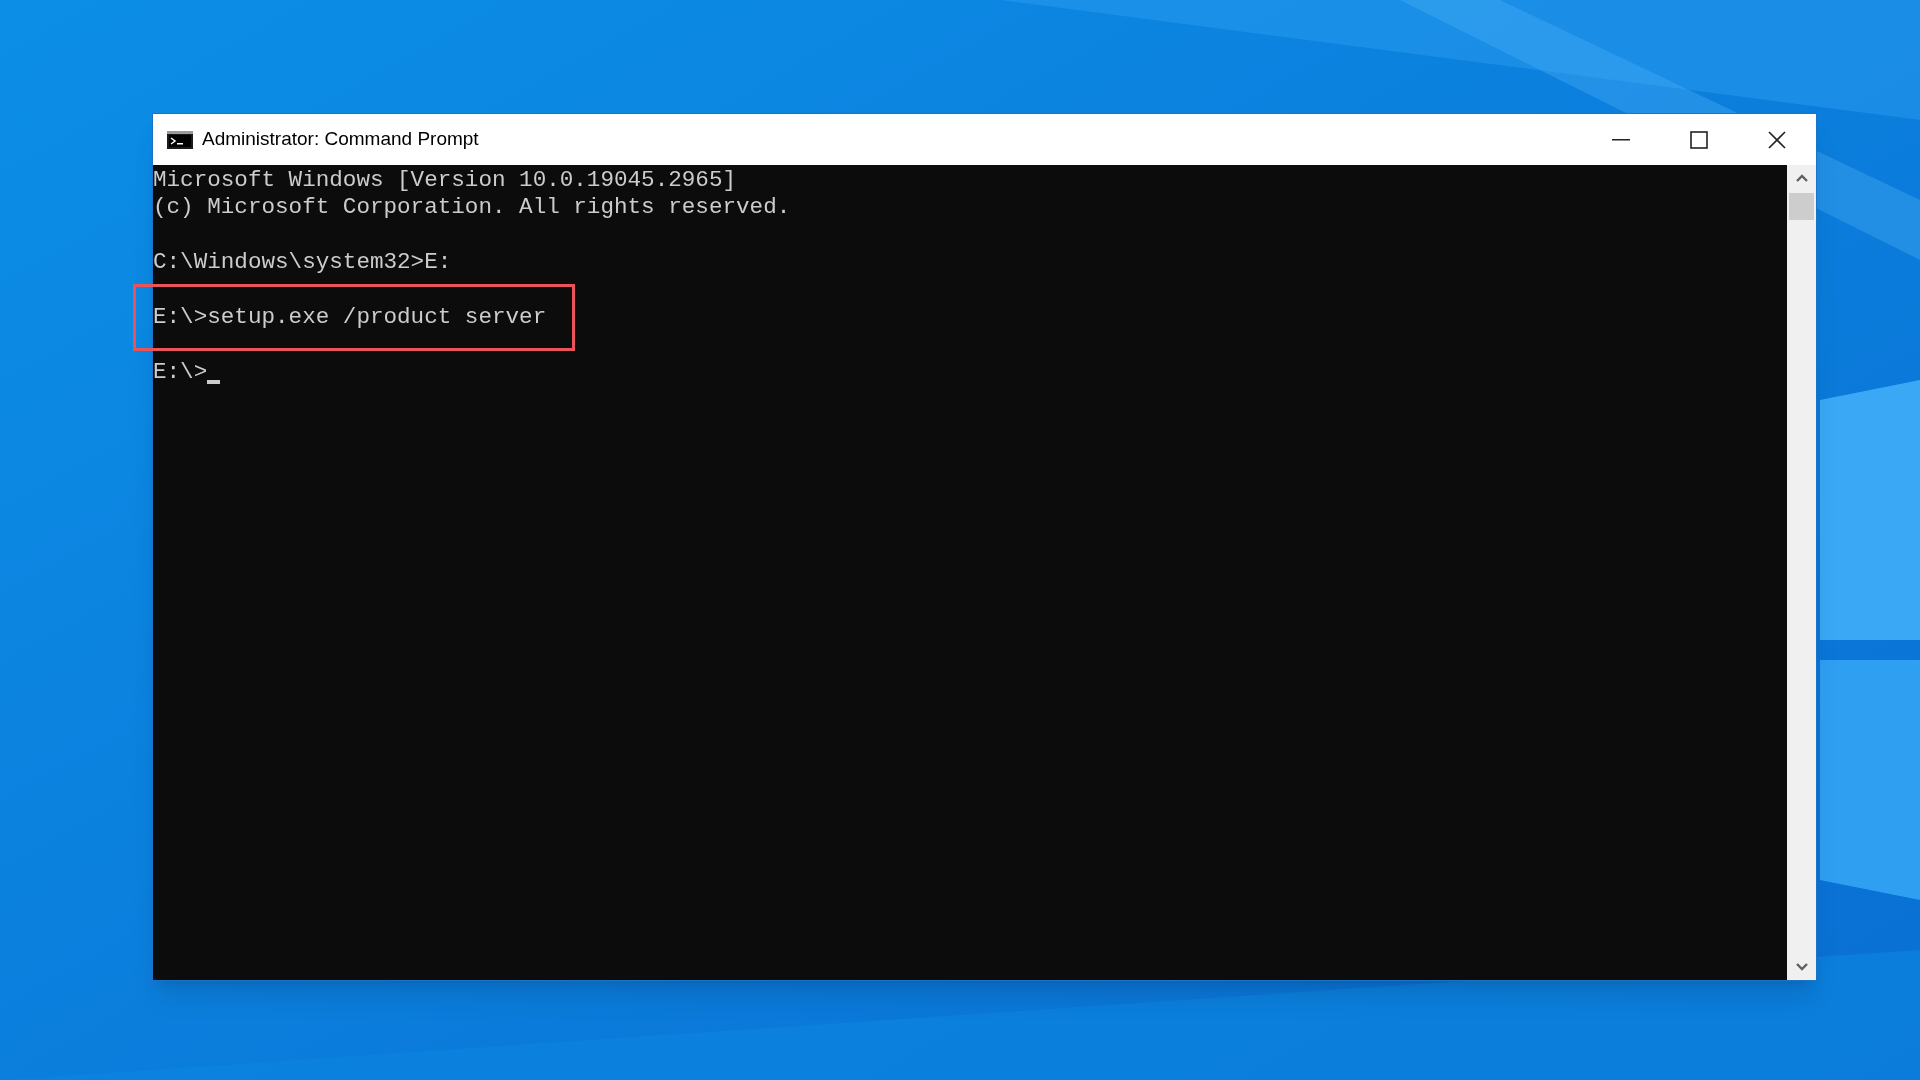 The width and height of the screenshot is (1920, 1080). Describe the element at coordinates (180, 139) in the screenshot. I see `console-icon` at that location.